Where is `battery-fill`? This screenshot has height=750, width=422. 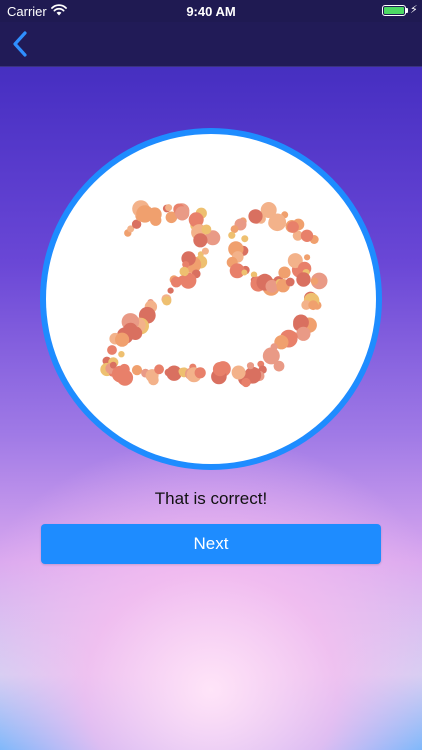 battery-fill is located at coordinates (394, 10).